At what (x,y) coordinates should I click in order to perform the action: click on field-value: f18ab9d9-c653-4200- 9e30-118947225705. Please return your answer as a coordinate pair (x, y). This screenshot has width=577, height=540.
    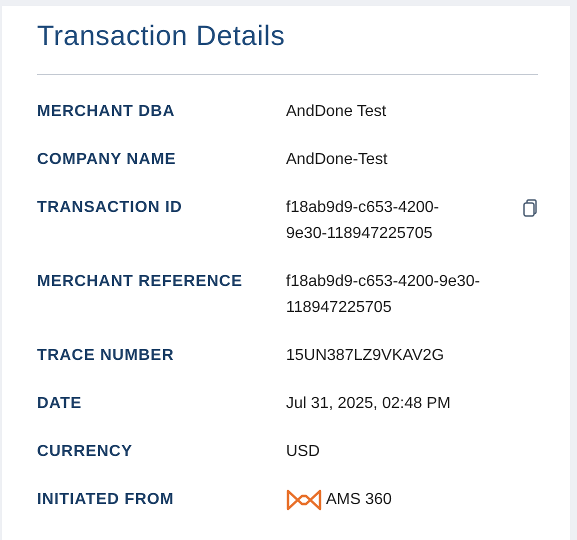
    Looking at the image, I should click on (363, 221).